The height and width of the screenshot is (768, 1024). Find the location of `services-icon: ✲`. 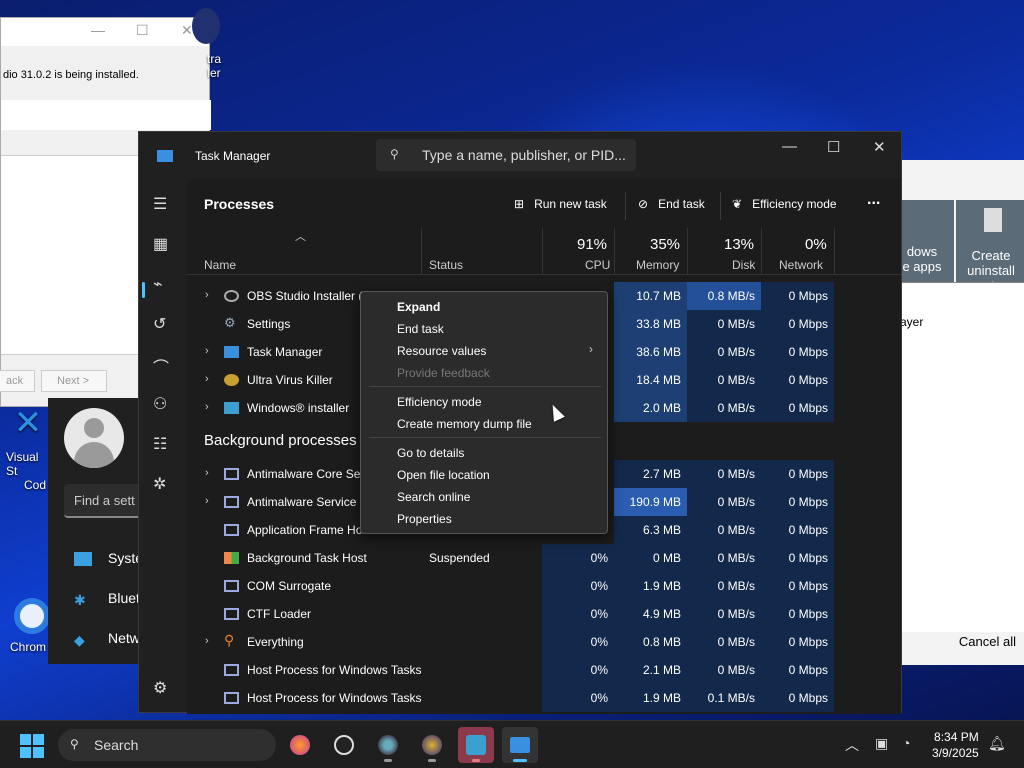

services-icon: ✲ is located at coordinates (159, 484).